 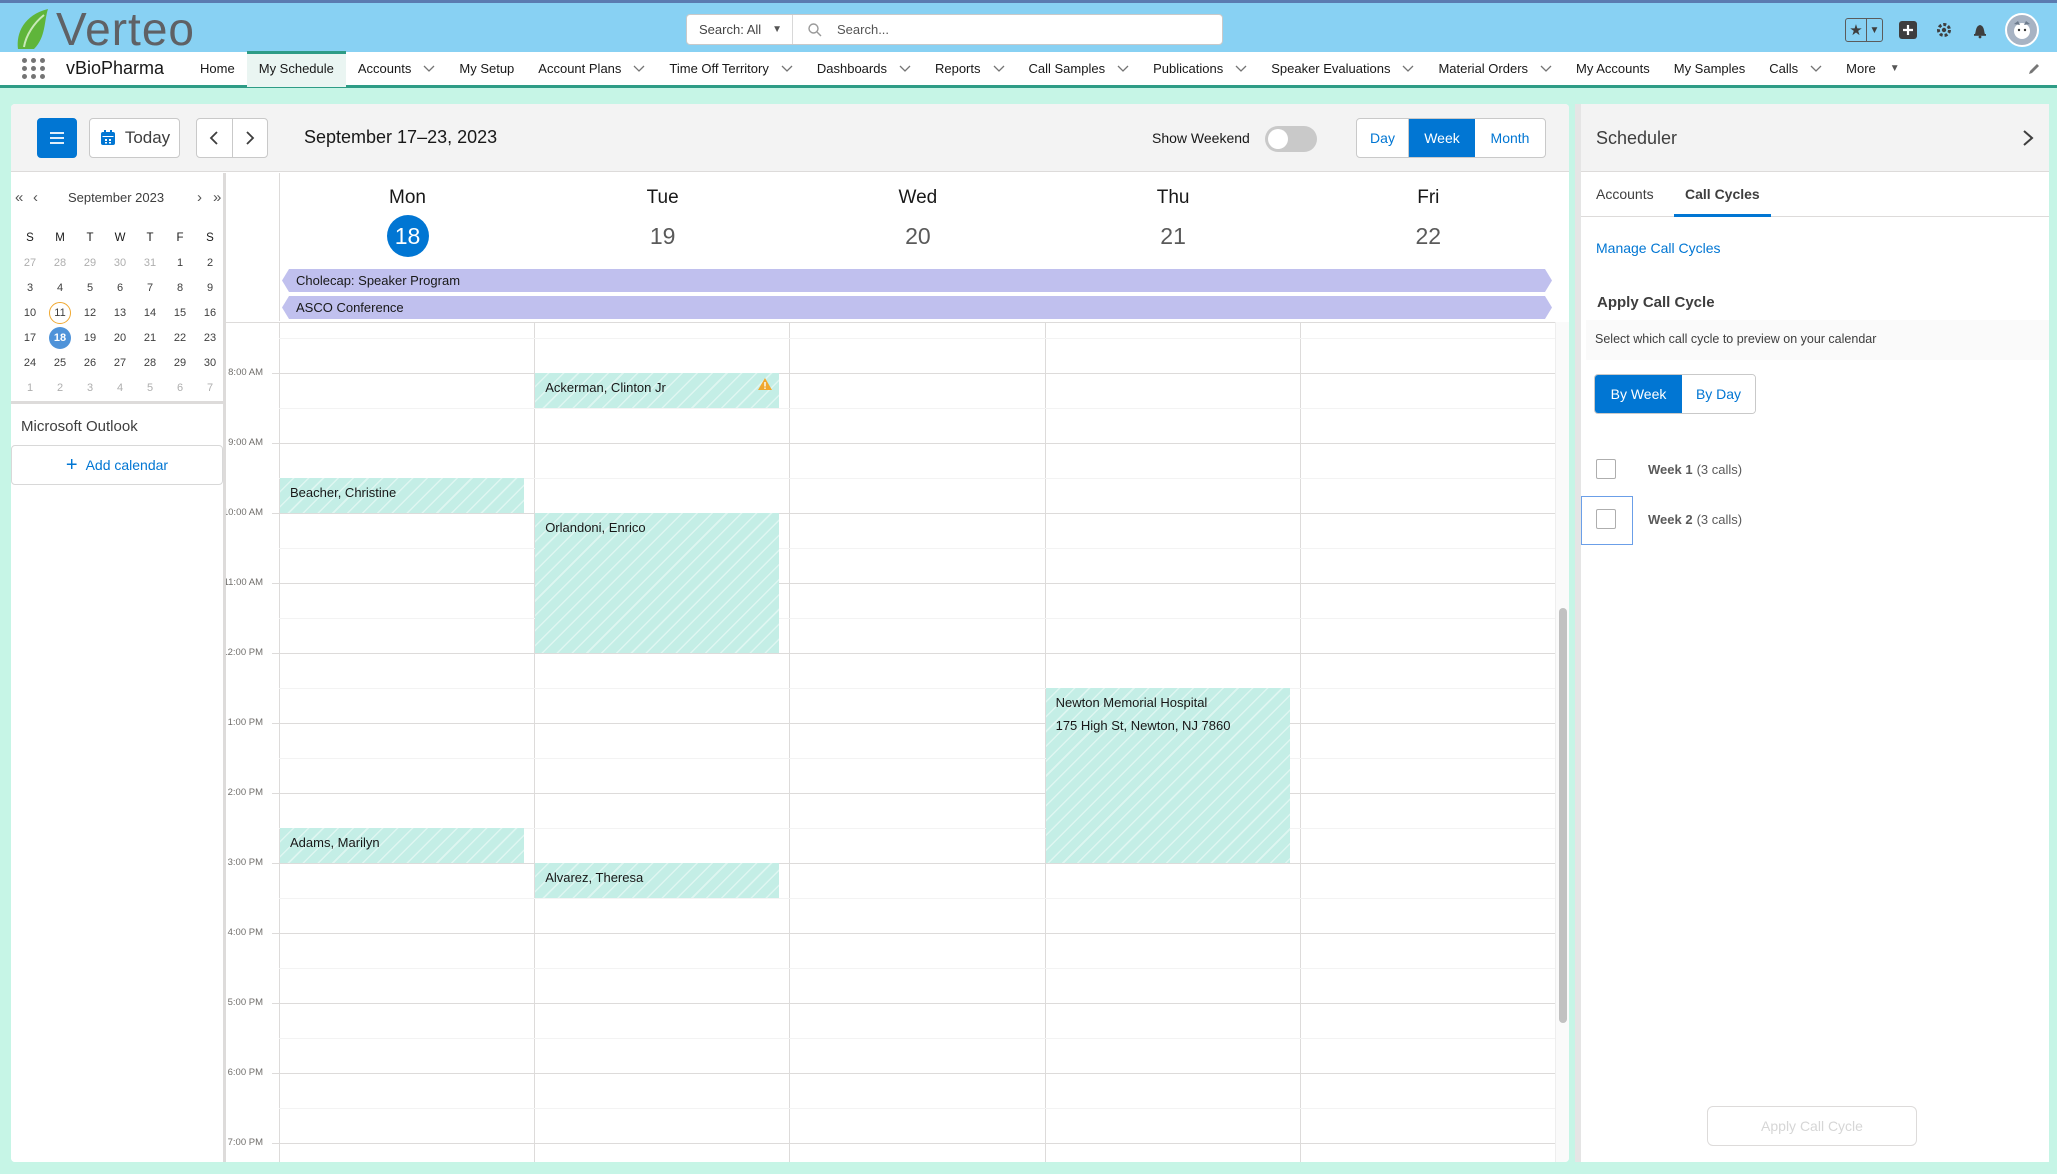 I want to click on mini-calendar-day: 15, so click(x=180, y=312).